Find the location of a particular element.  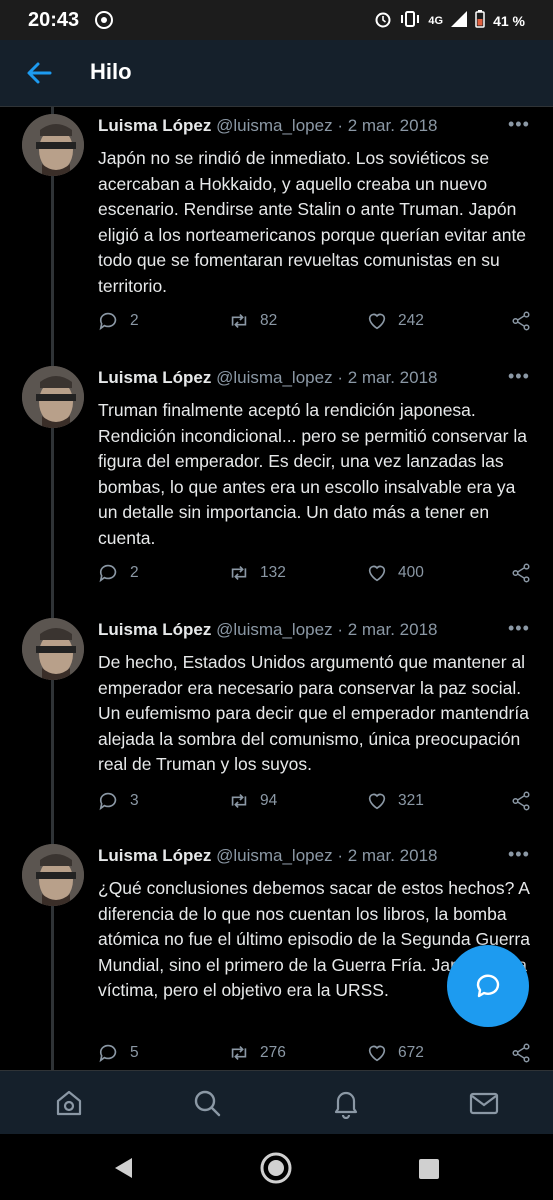

like-count: 321 is located at coordinates (411, 800).